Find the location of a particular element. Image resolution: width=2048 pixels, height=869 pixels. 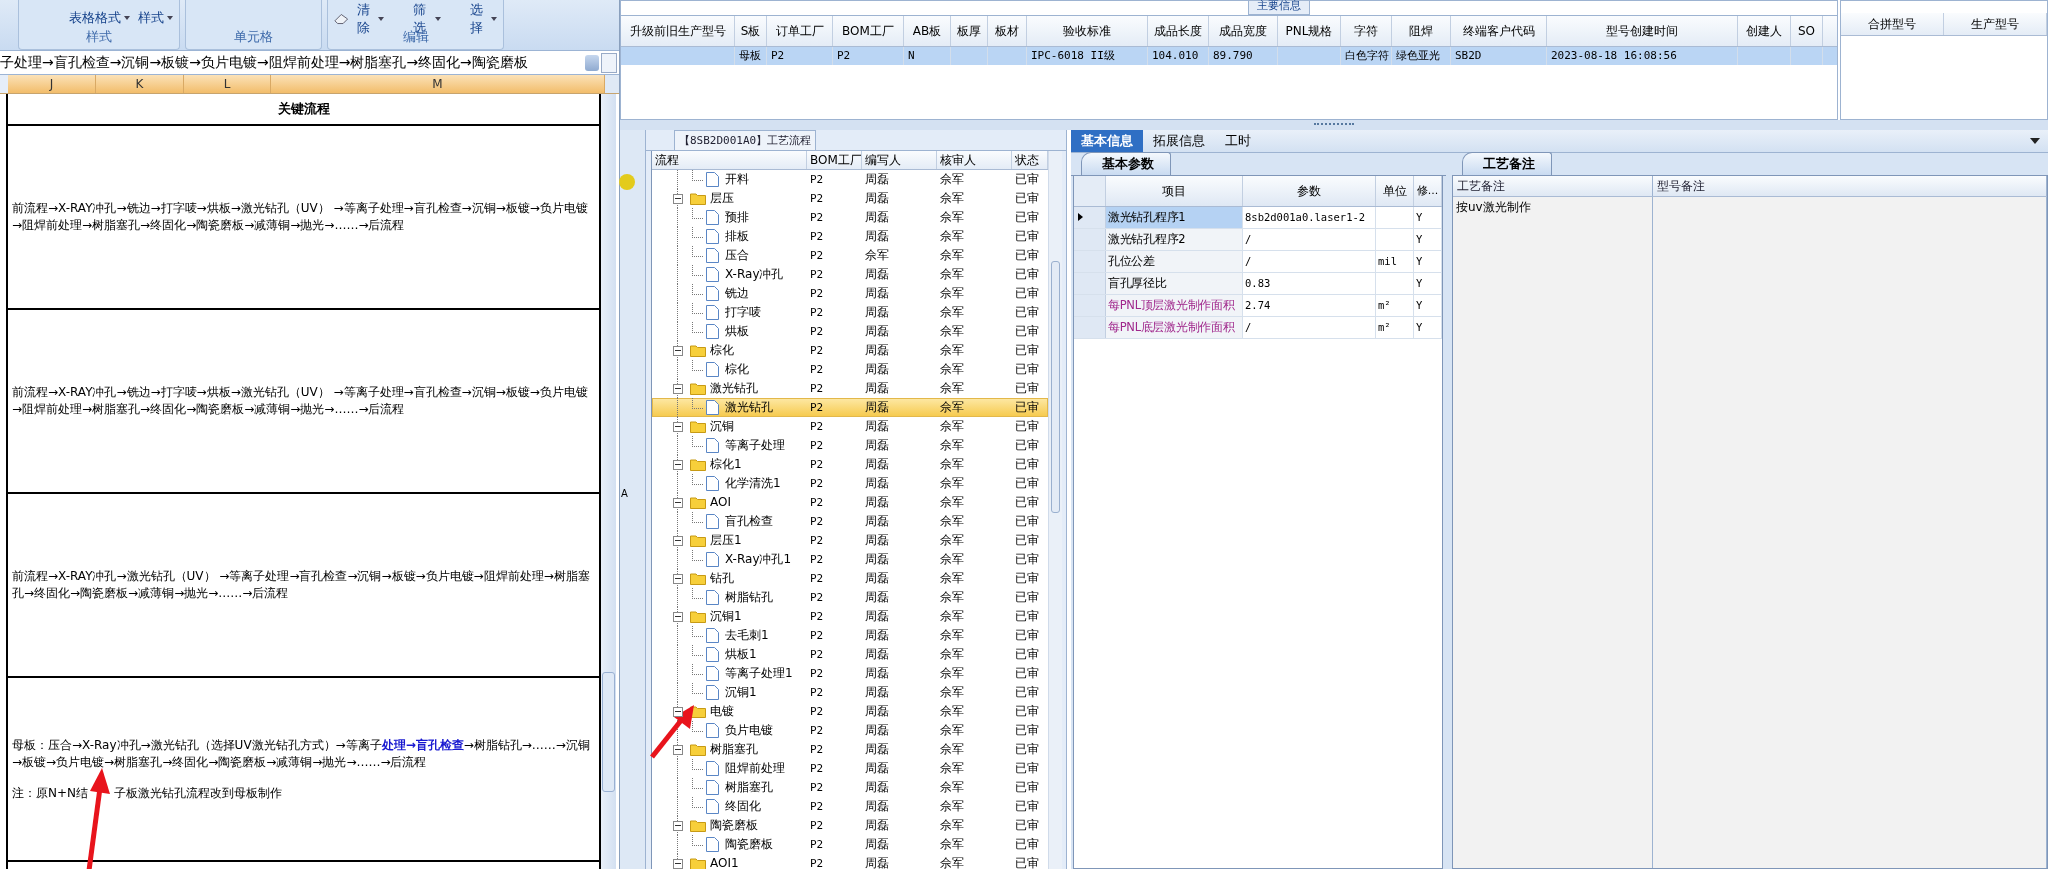

tree-row: 去毛刺1 P2 周磊 佘军 已审 is located at coordinates (850, 635).